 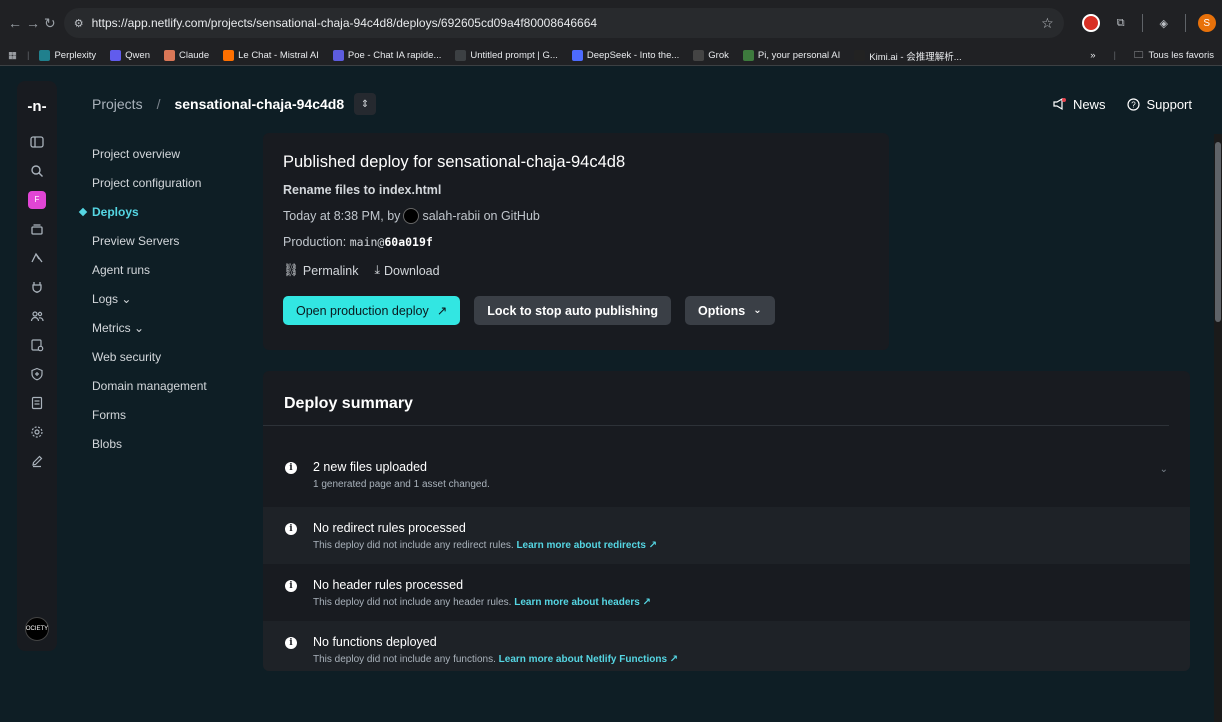 I want to click on site-info-icon: ⚙, so click(x=79, y=23).